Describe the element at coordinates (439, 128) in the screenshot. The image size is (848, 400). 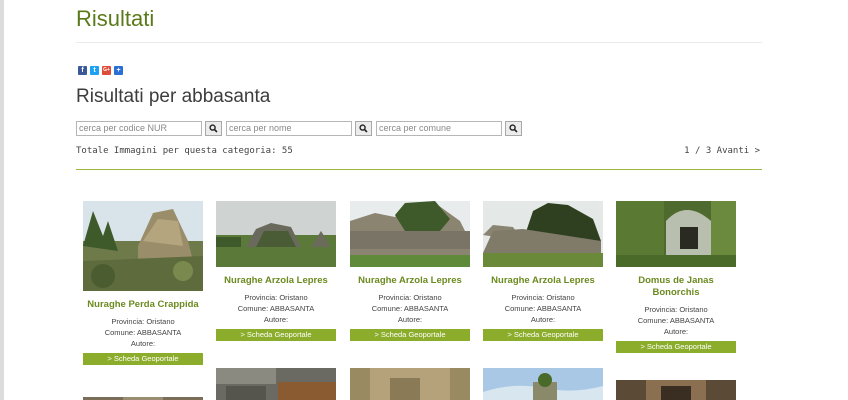
I see `comune-search-input: cerca per comune` at that location.